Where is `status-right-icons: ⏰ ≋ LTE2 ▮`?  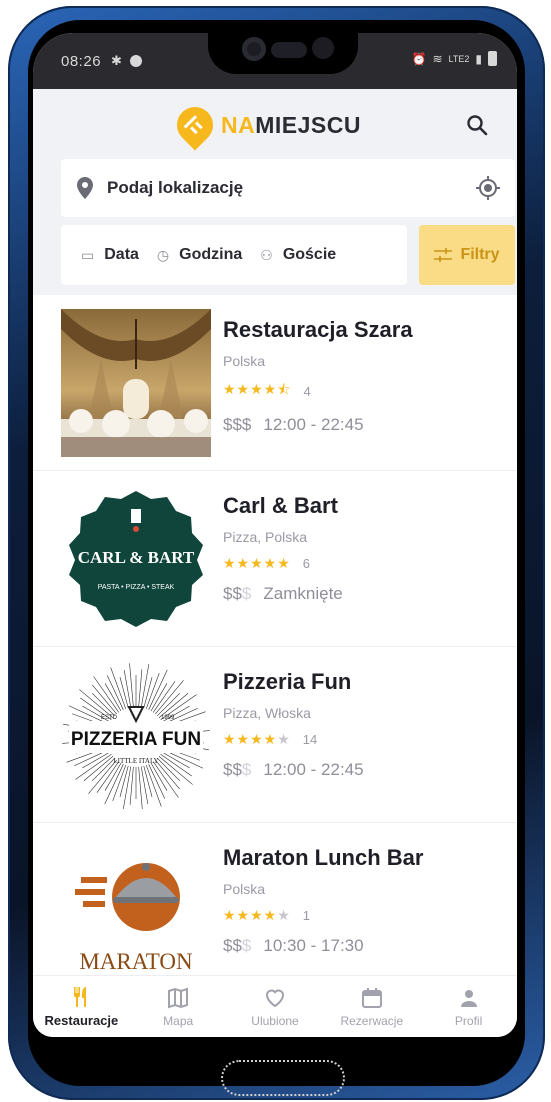 status-right-icons: ⏰ ≋ LTE2 ▮ is located at coordinates (454, 58).